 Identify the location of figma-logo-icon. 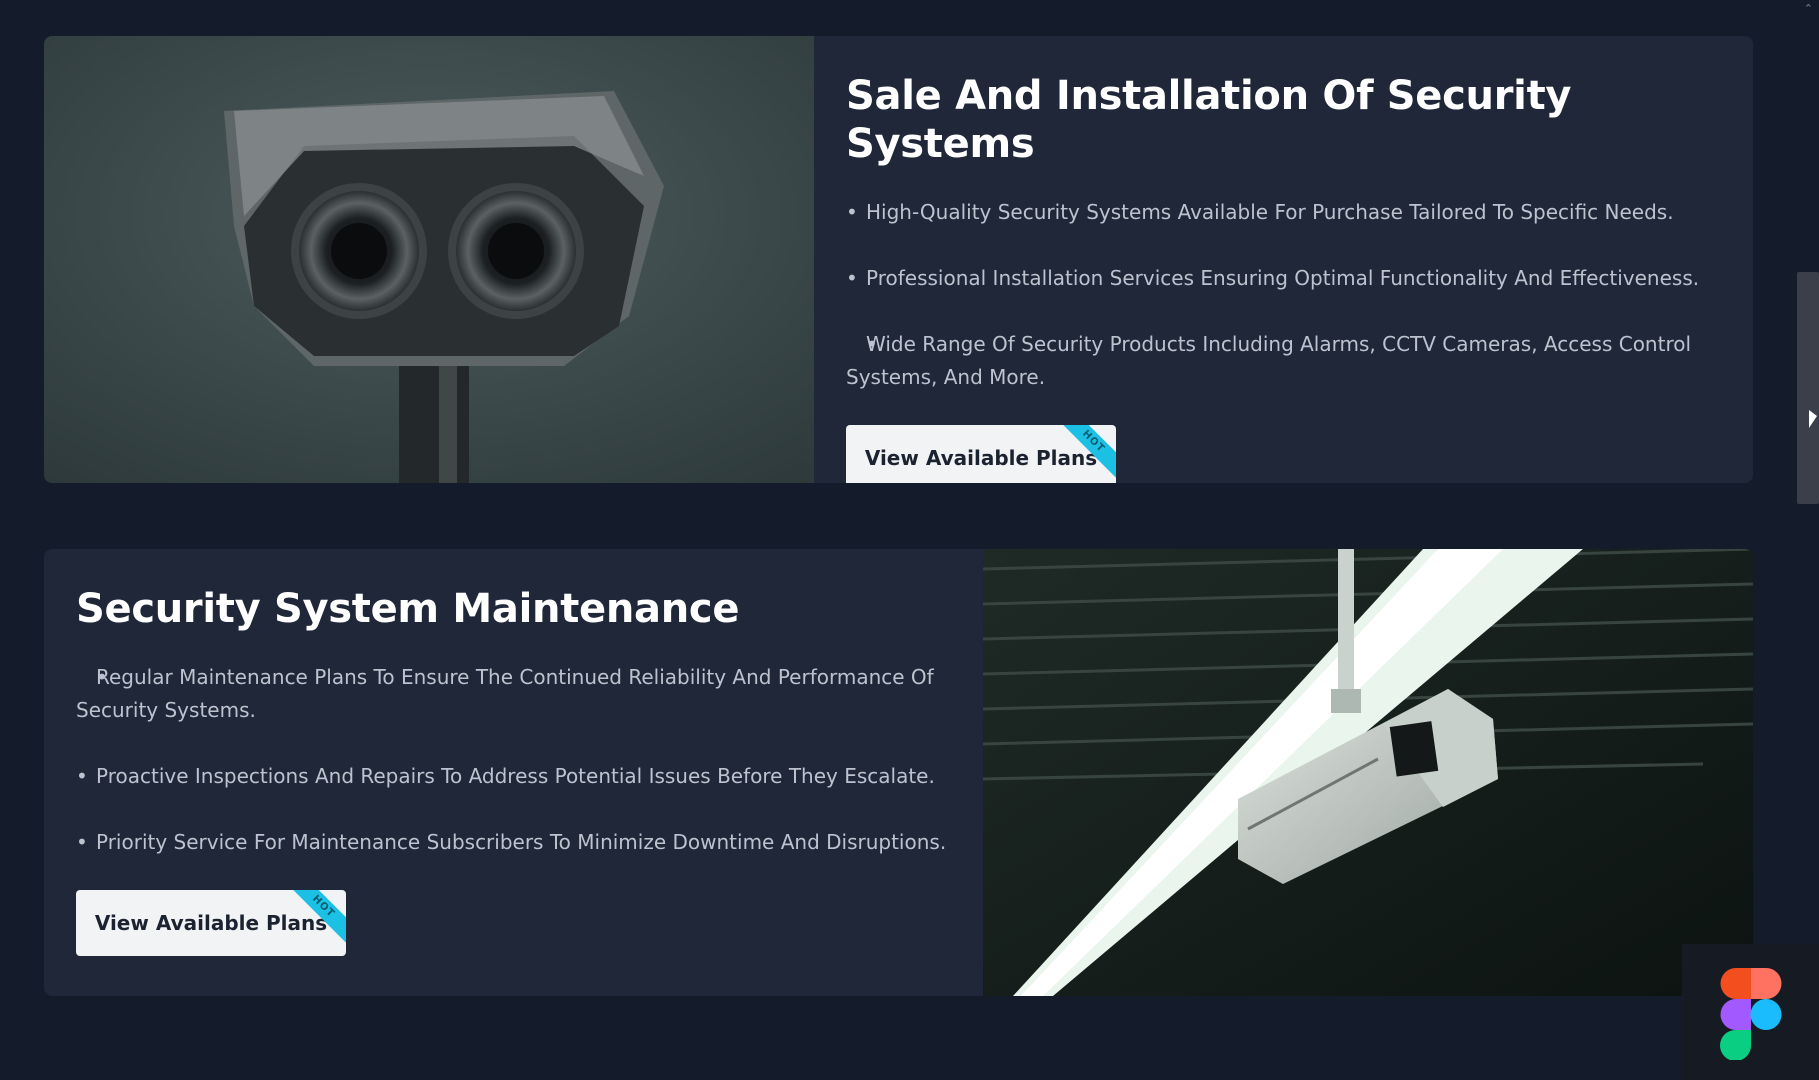
(1751, 1014).